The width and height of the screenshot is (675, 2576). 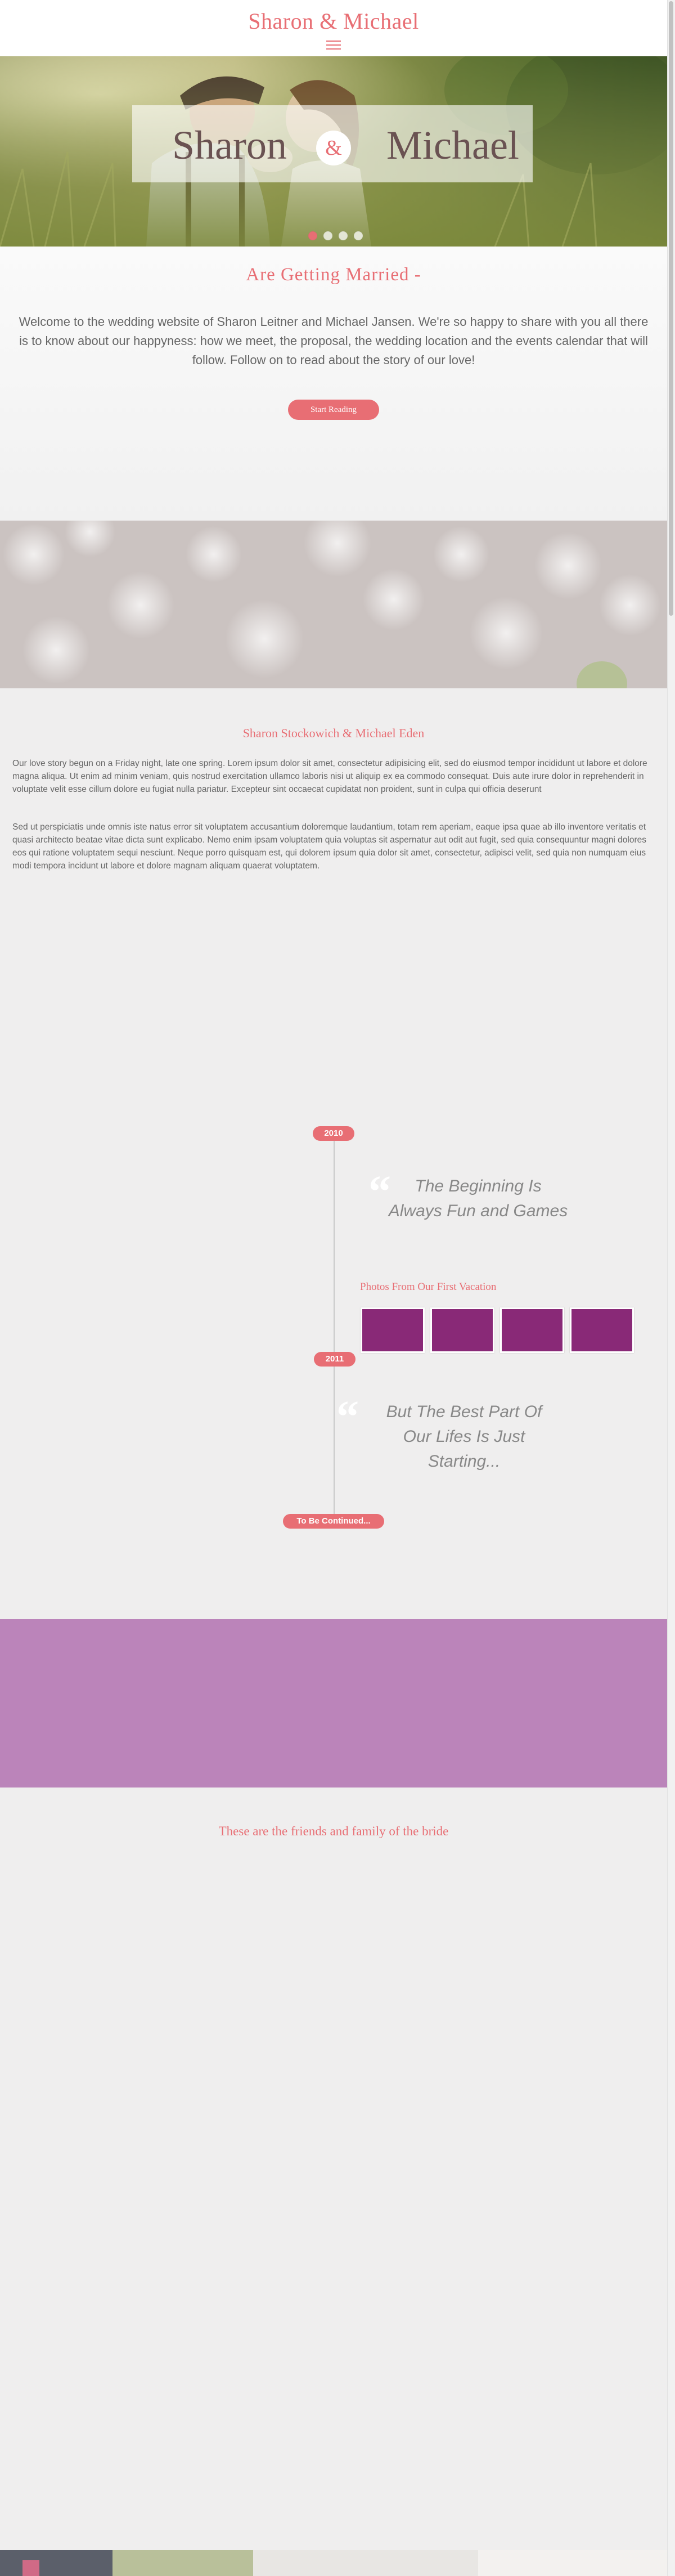 What do you see at coordinates (333, 2563) in the screenshot?
I see `gallery-image-strip` at bounding box center [333, 2563].